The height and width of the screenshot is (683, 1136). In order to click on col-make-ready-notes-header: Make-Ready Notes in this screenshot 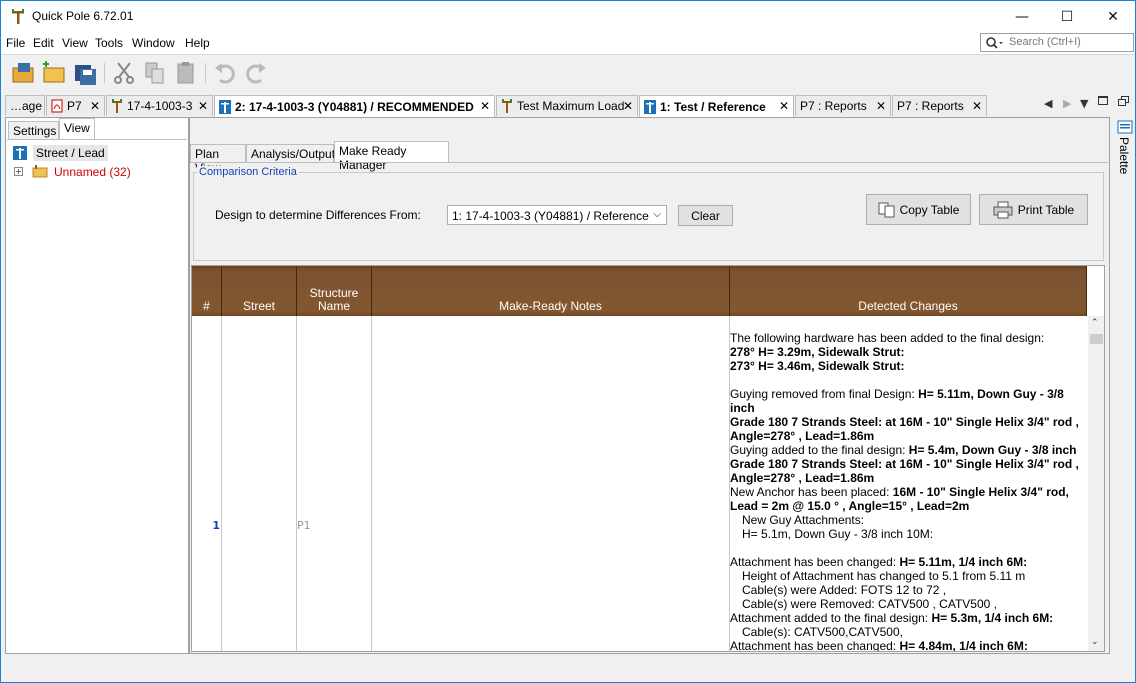, I will do `click(551, 291)`.